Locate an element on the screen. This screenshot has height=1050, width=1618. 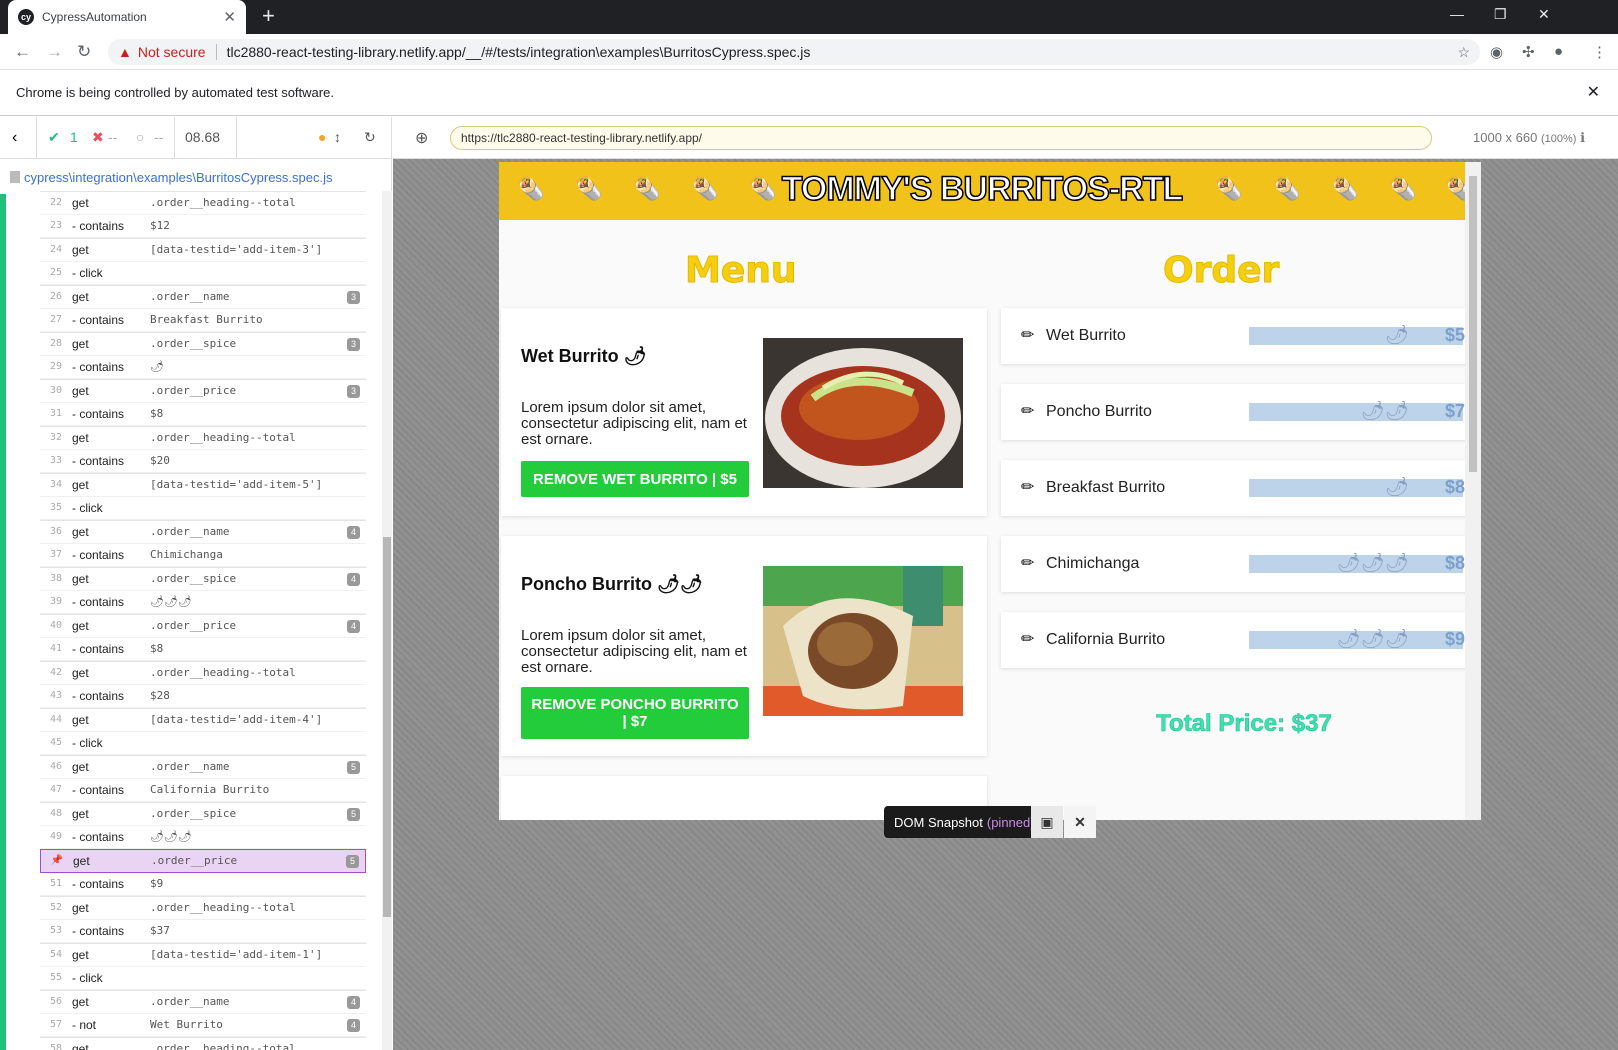
command-row: 45 - click is located at coordinates (203, 743).